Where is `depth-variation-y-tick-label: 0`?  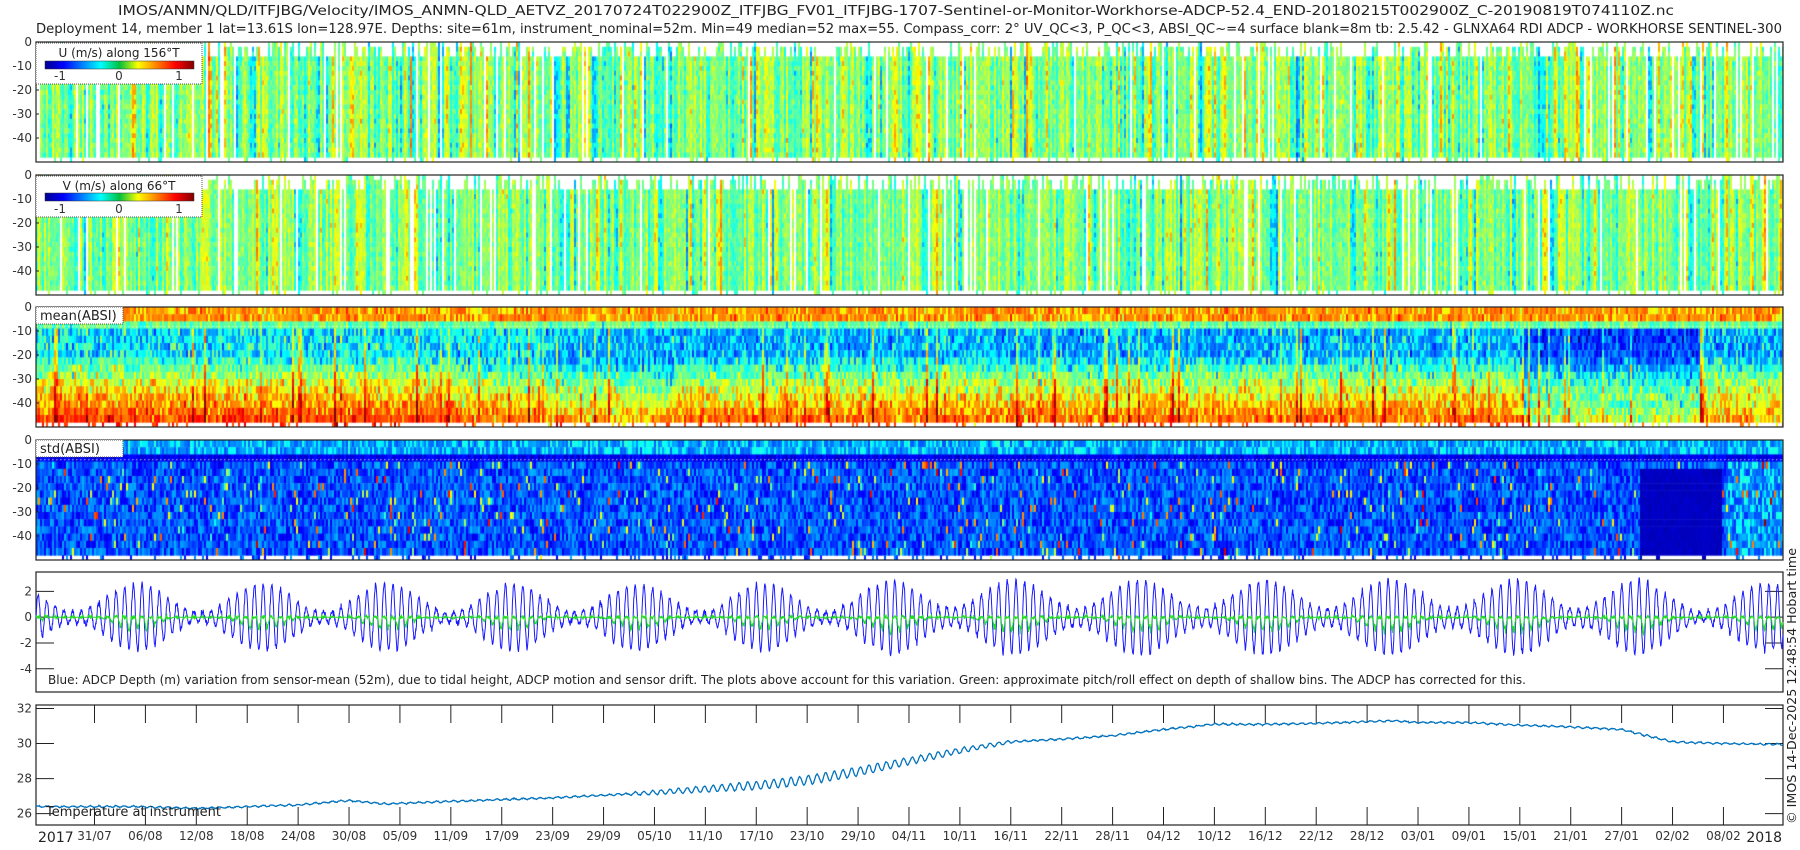
depth-variation-y-tick-label: 0 is located at coordinates (28, 617).